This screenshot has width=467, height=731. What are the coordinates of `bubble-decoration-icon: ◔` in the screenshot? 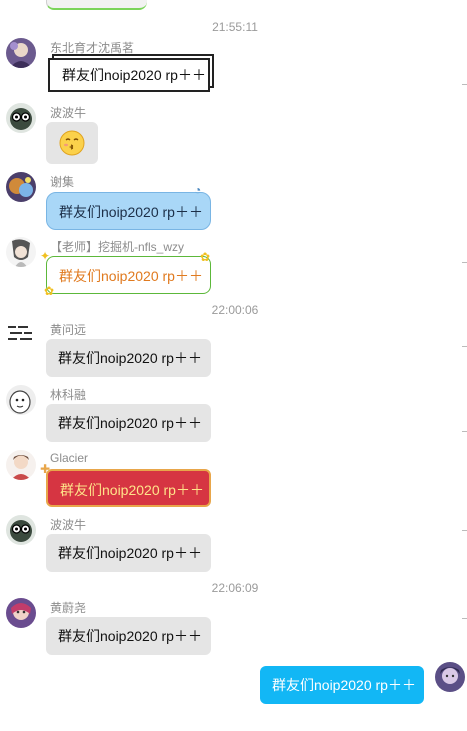 It's located at (198, 190).